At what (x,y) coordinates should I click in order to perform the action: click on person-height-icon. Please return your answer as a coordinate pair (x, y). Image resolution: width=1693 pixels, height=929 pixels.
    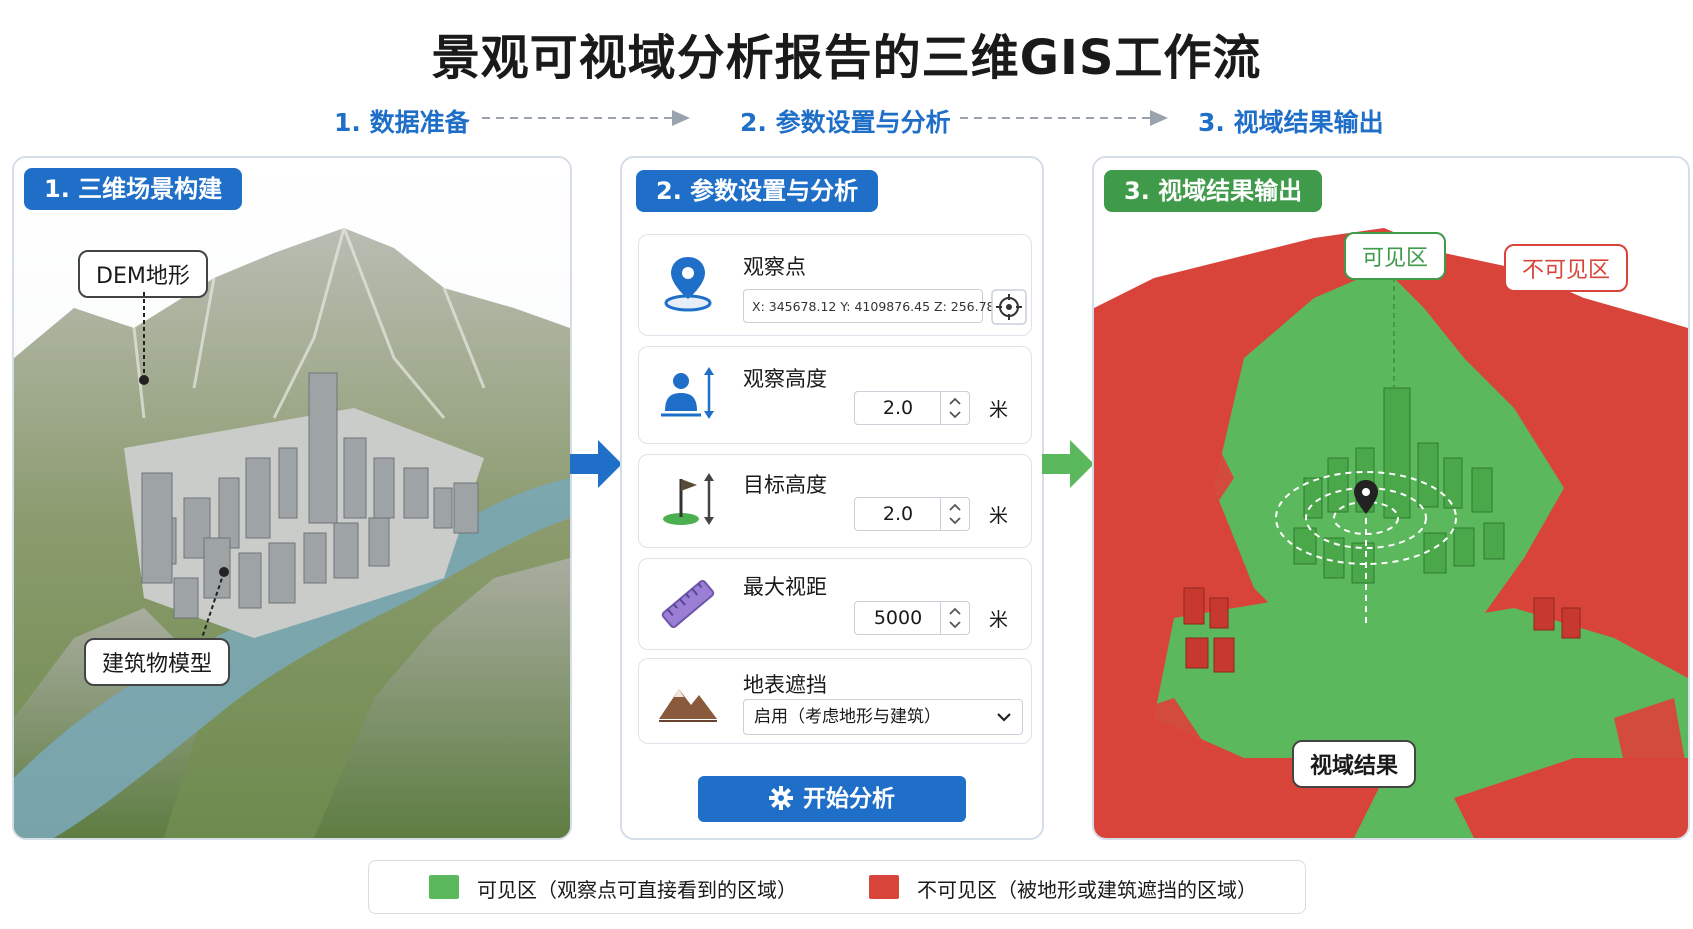
    Looking at the image, I should click on (687, 393).